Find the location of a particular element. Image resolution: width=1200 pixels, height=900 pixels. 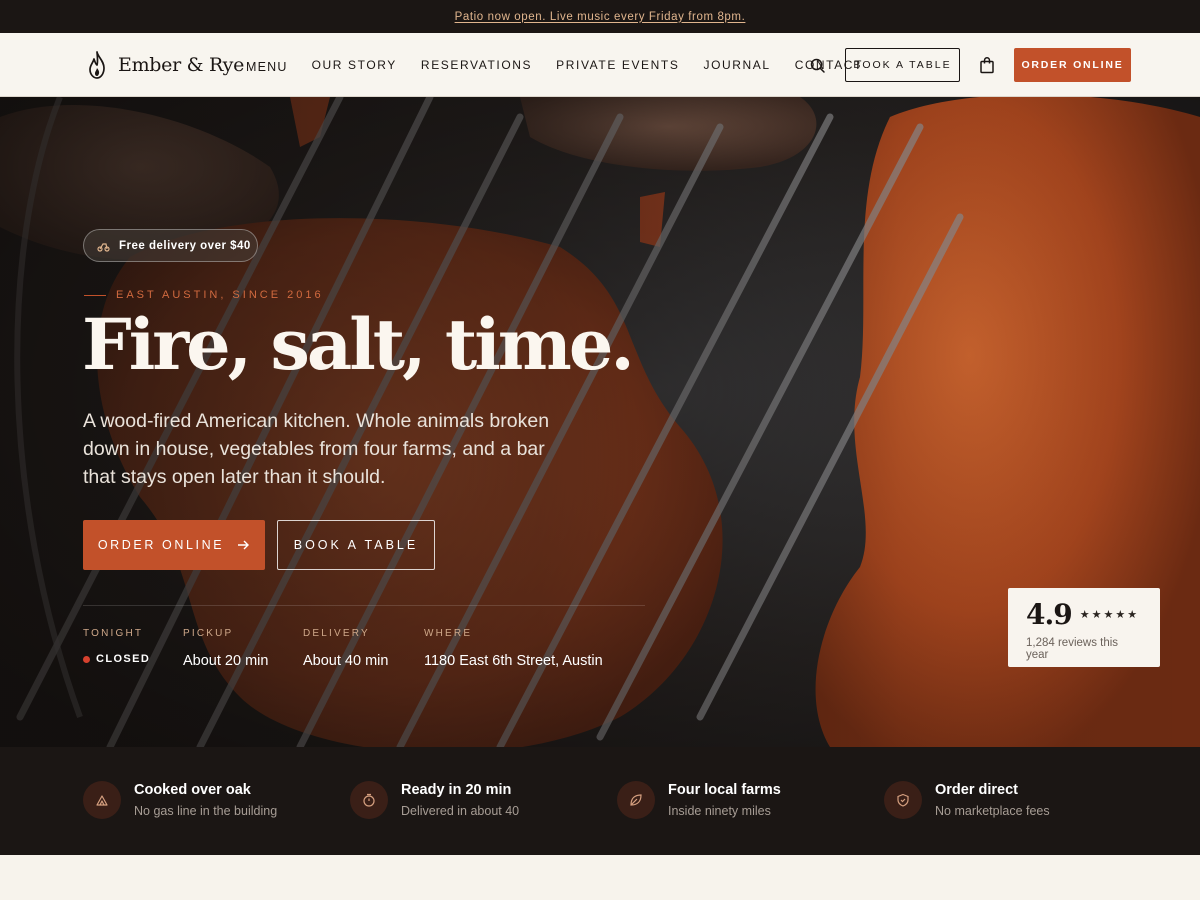

timer-icon is located at coordinates (369, 800).